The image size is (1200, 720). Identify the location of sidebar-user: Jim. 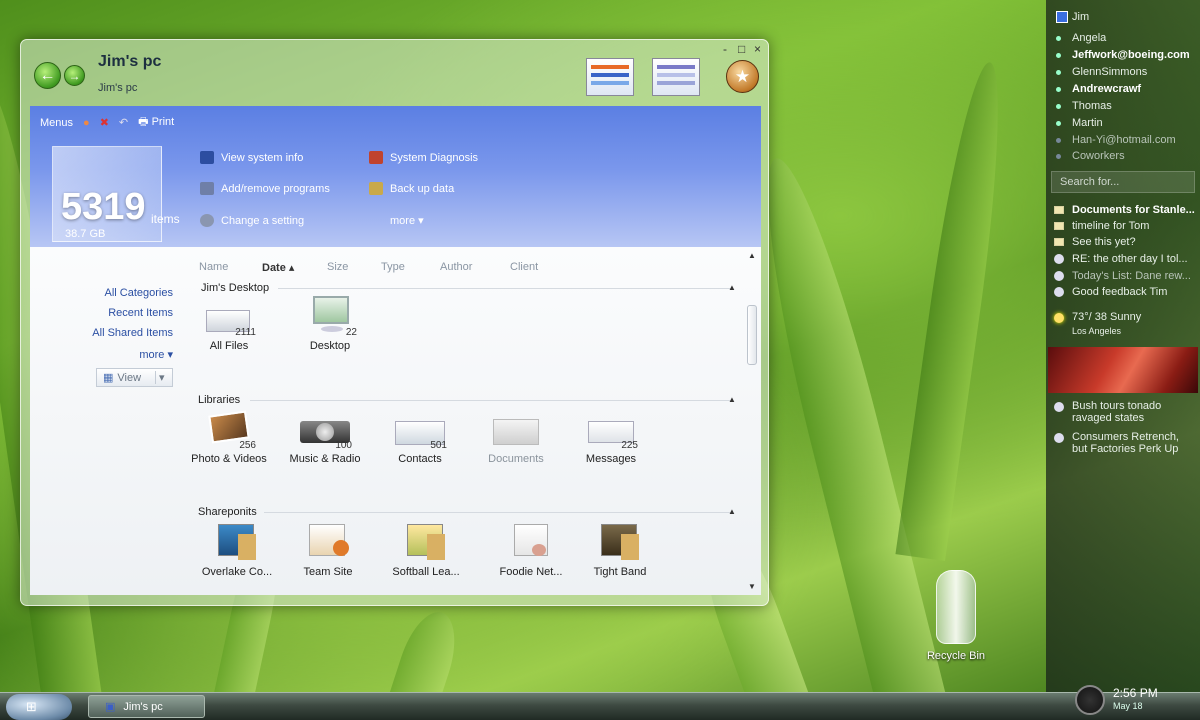
(1080, 17).